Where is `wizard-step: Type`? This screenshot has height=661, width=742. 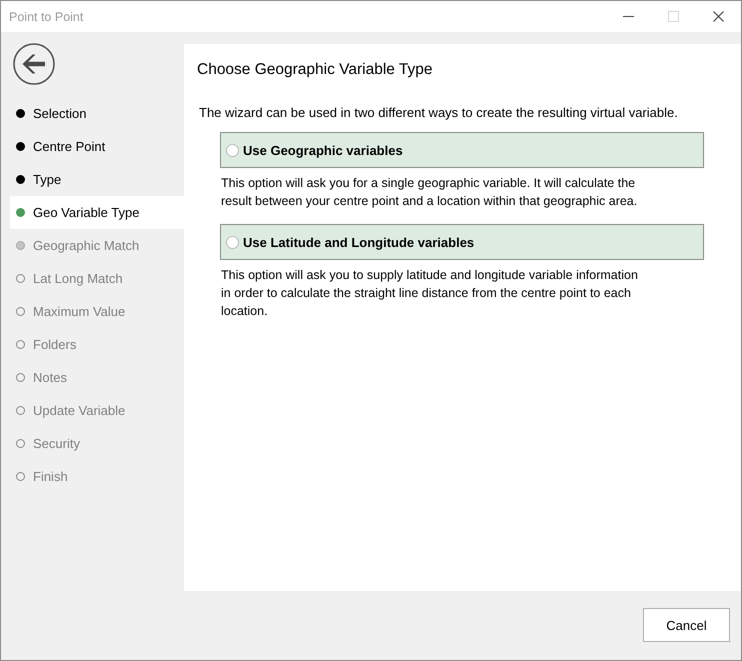
wizard-step: Type is located at coordinates (97, 179).